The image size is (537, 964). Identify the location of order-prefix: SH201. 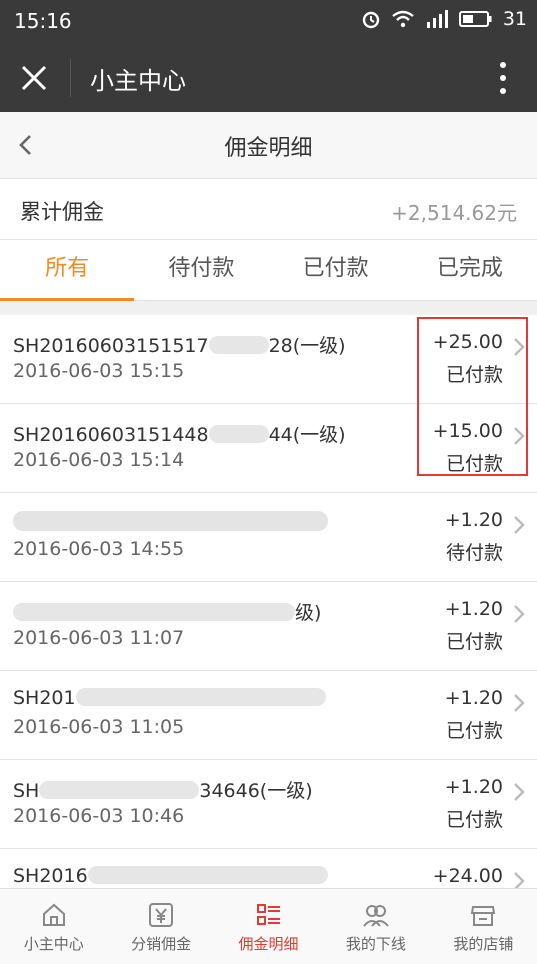
(44, 698).